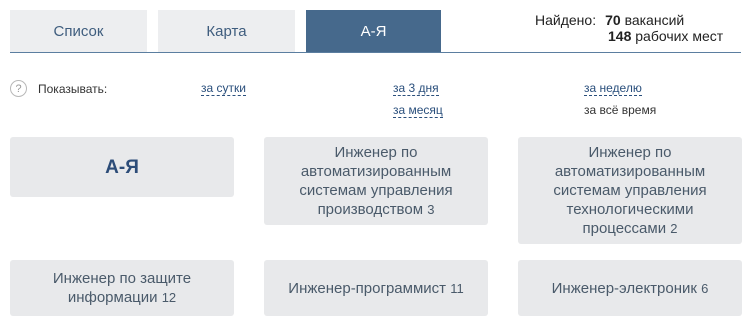 The width and height of the screenshot is (743, 316). Describe the element at coordinates (620, 36) in the screenshot. I see `places-count: 148` at that location.